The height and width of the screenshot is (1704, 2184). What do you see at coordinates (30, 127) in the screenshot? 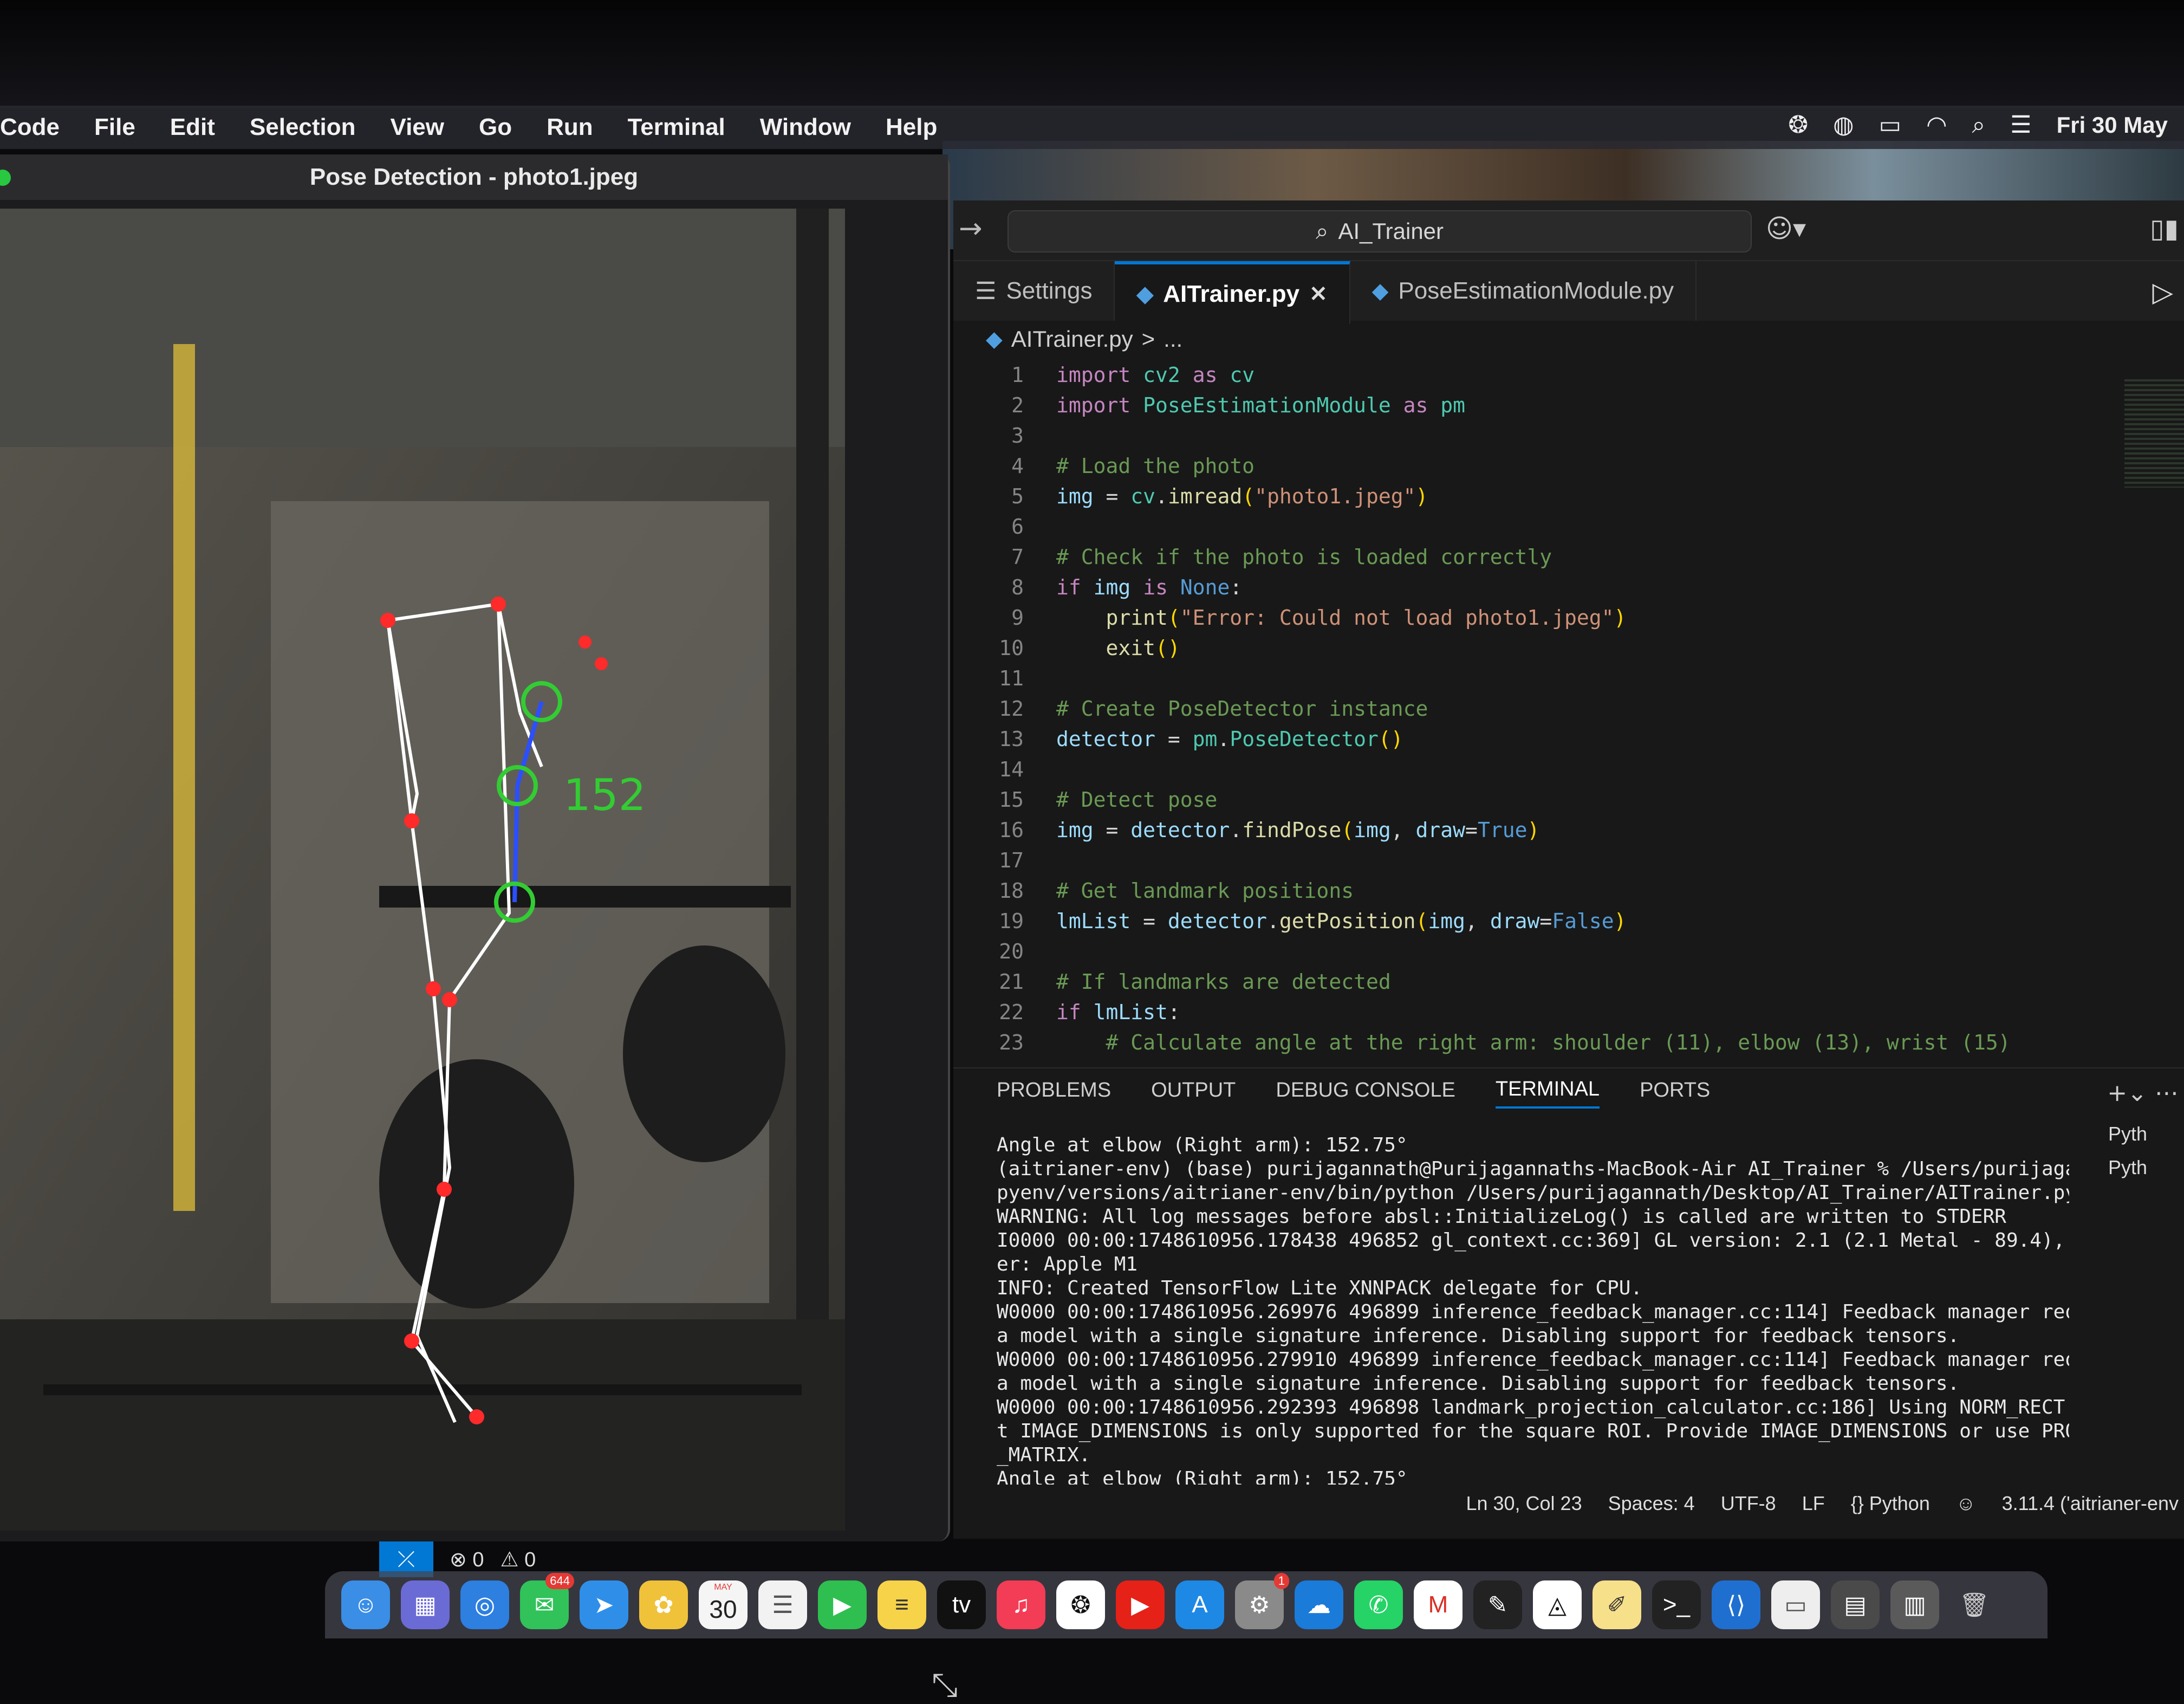
I see `menu-code: Code` at bounding box center [30, 127].